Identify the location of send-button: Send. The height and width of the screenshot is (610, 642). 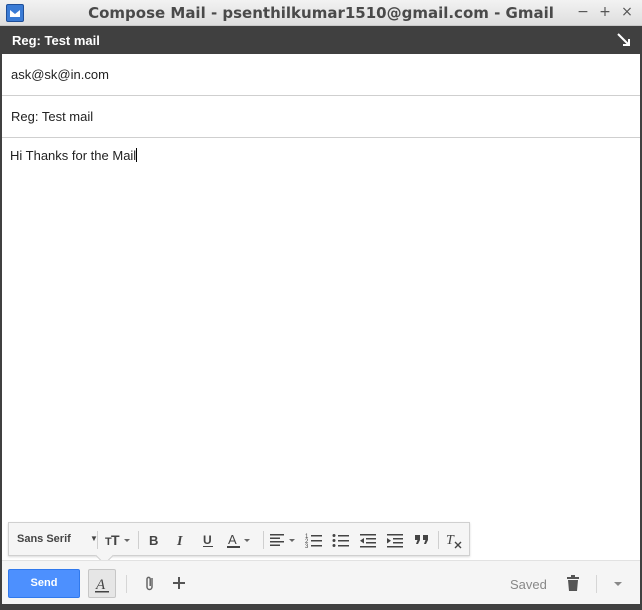
(44, 583).